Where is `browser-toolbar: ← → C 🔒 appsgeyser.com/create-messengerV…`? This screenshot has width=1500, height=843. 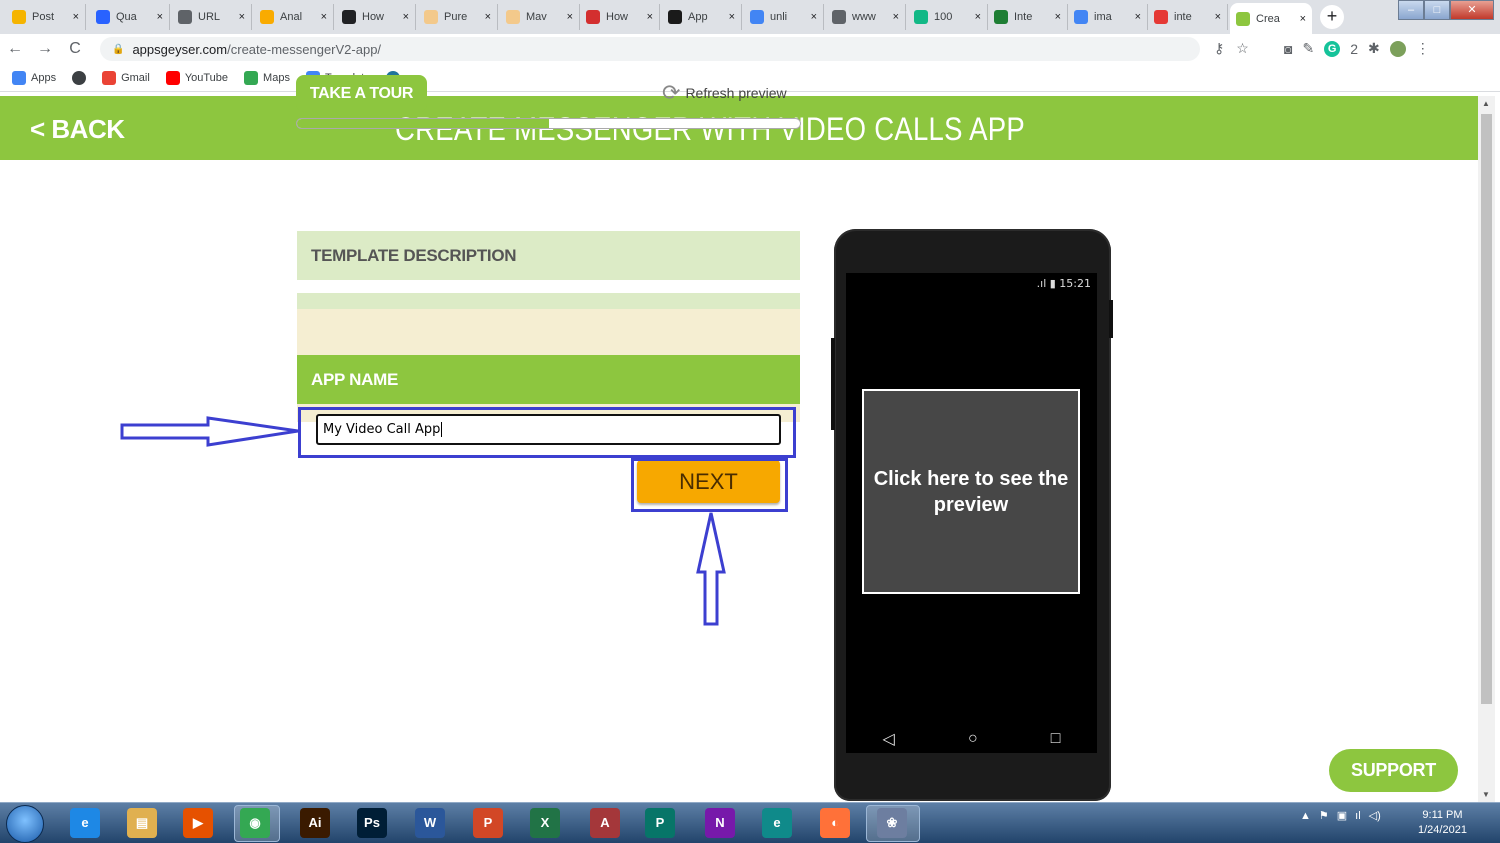 browser-toolbar: ← → C 🔒 appsgeyser.com/create-messengerV… is located at coordinates (750, 49).